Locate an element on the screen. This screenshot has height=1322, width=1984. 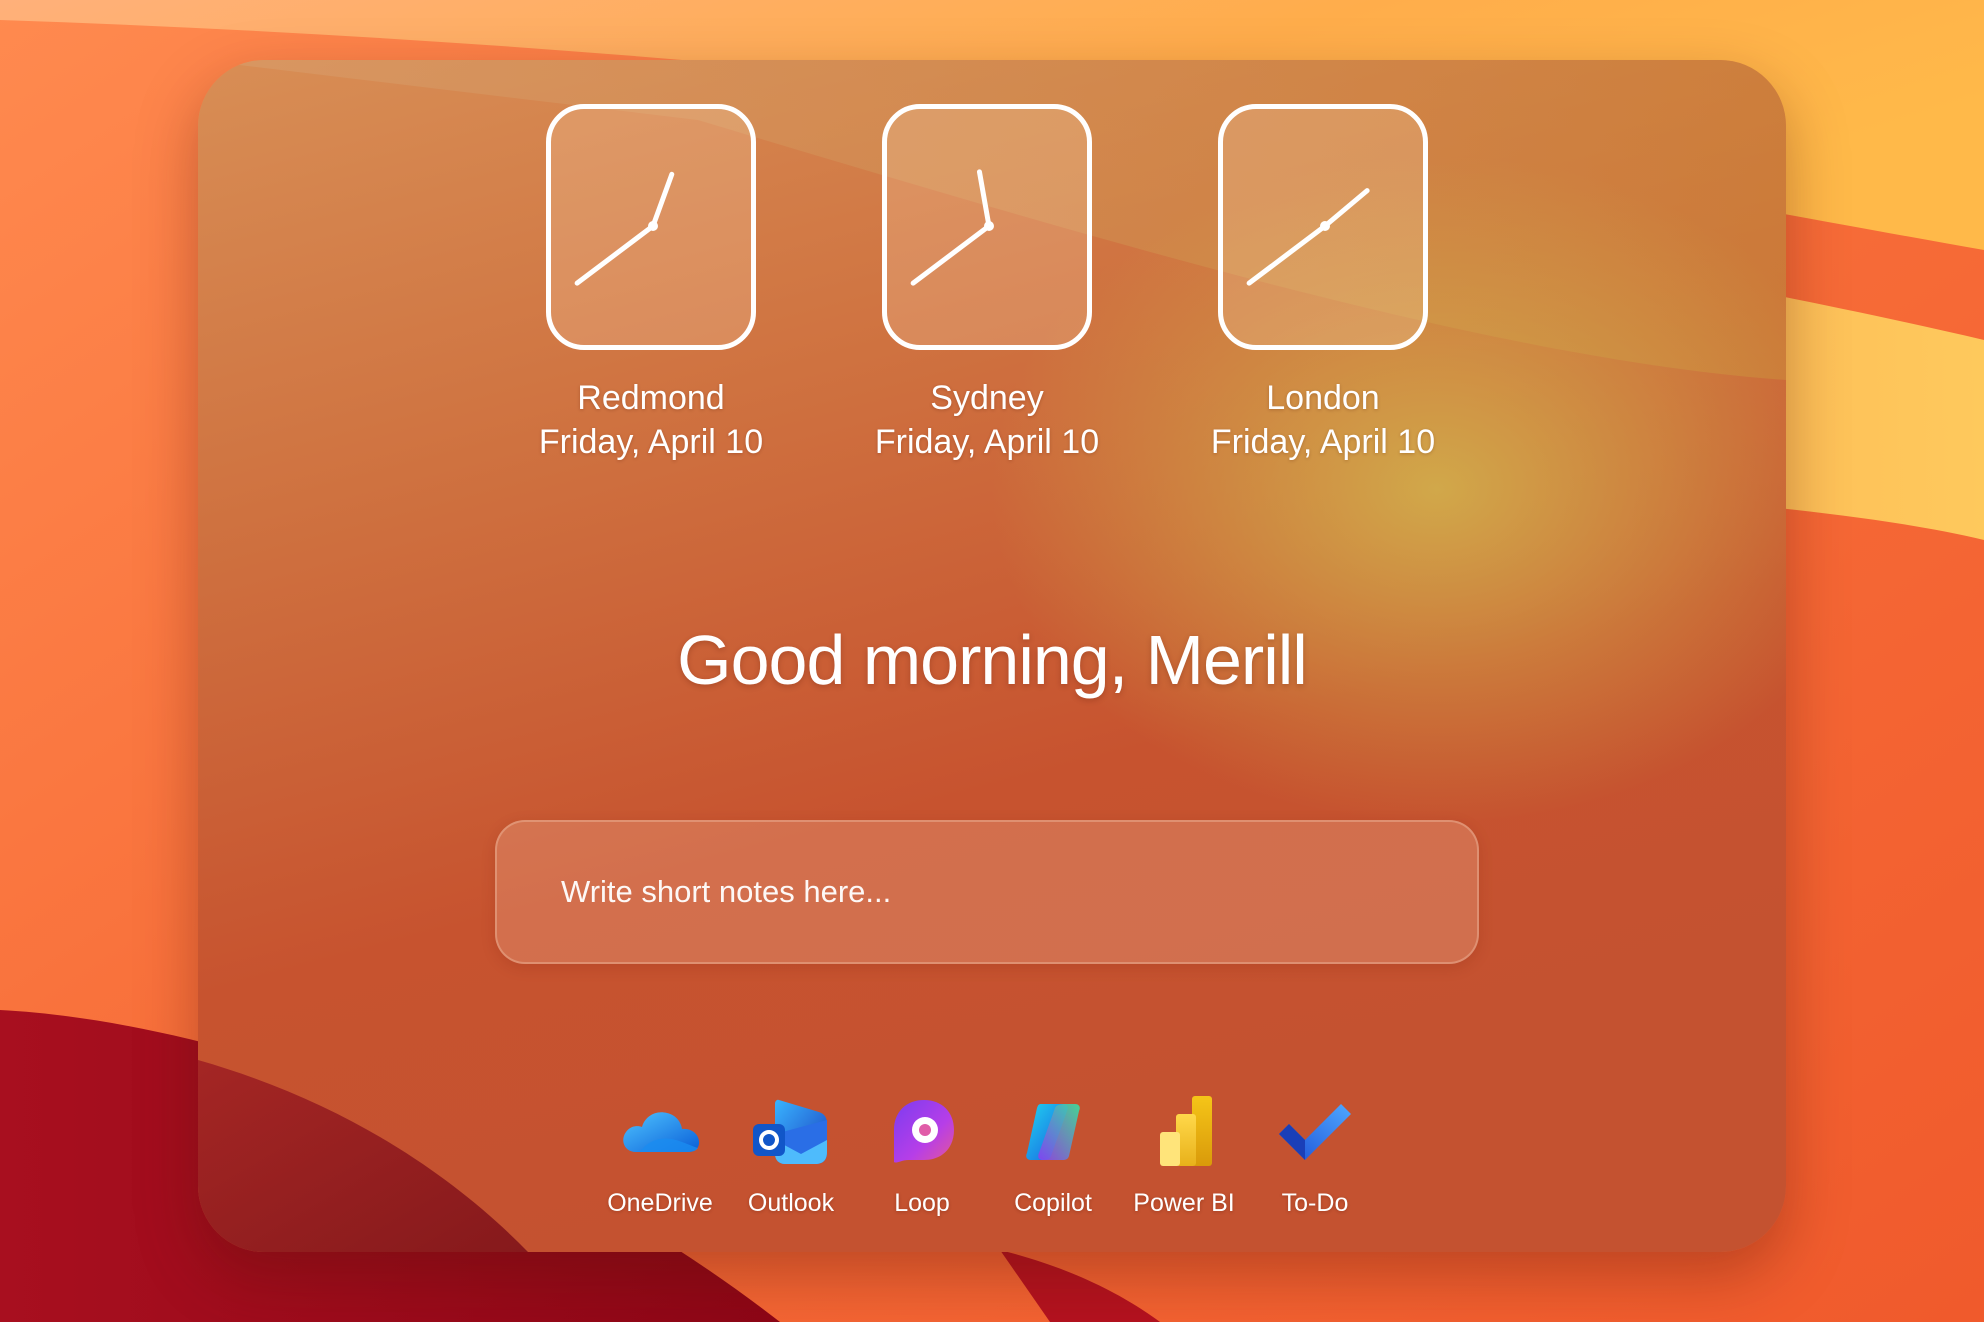
clock-london: London Friday, April 10 is located at coordinates (1323, 284).